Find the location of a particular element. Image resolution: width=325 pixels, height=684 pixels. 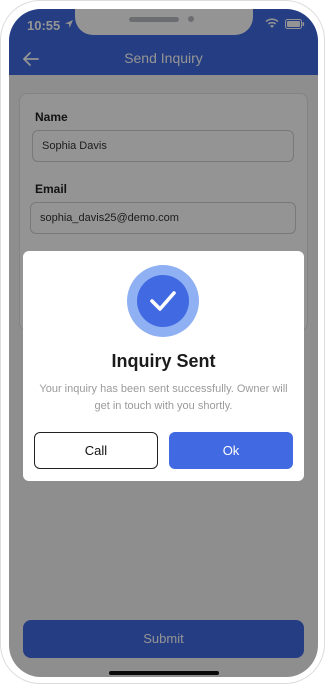

success-badge is located at coordinates (163, 301).